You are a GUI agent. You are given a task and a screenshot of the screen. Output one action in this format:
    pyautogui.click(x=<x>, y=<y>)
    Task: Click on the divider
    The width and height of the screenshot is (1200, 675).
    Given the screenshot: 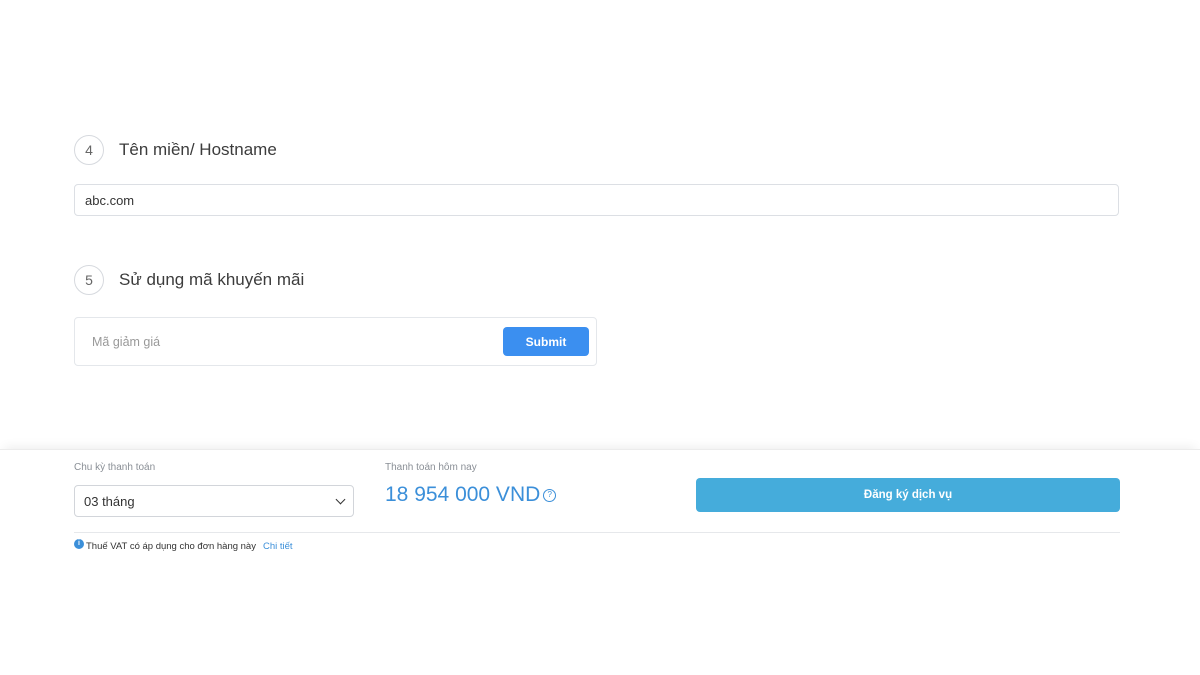 What is the action you would take?
    pyautogui.click(x=597, y=532)
    